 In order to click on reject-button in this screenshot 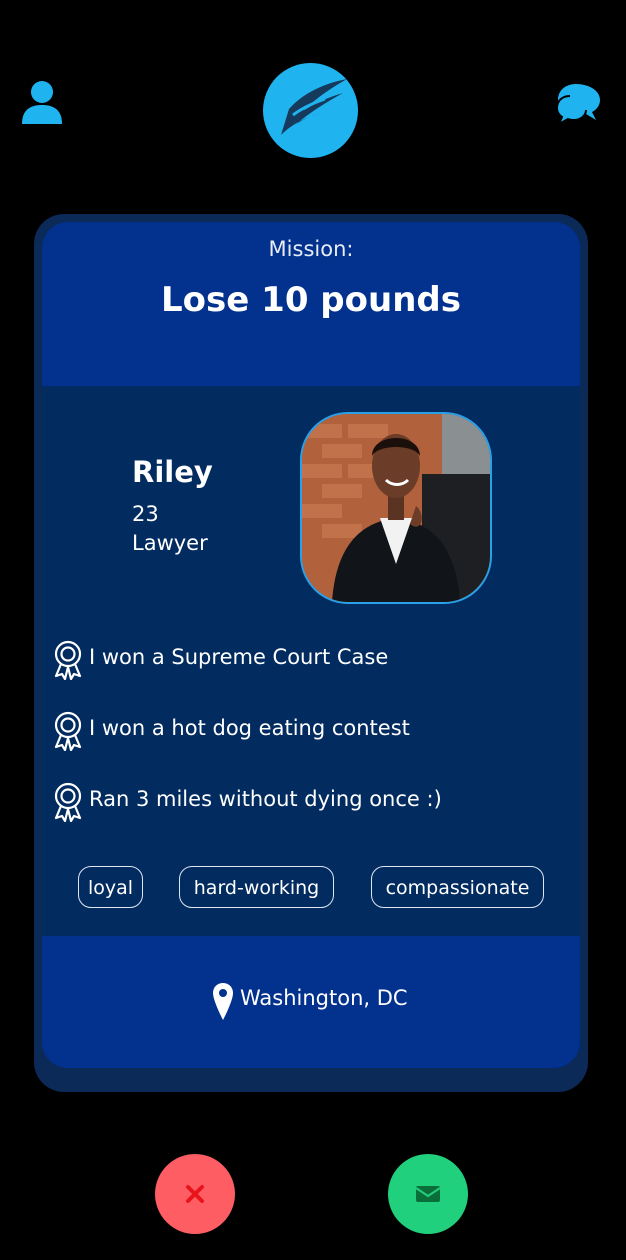, I will do `click(195, 1194)`.